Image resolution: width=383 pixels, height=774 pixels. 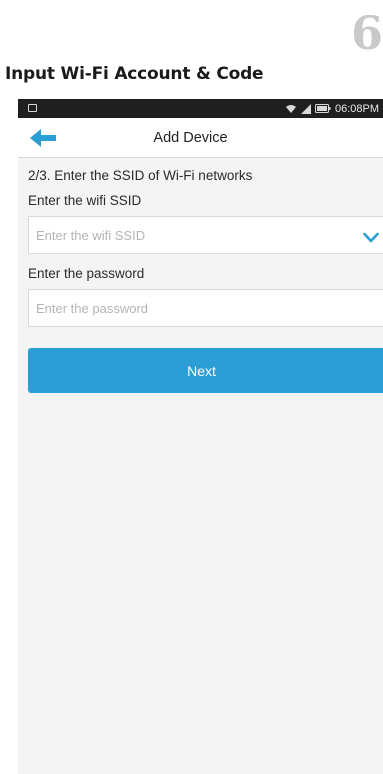 What do you see at coordinates (176, 308) in the screenshot?
I see `password-input` at bounding box center [176, 308].